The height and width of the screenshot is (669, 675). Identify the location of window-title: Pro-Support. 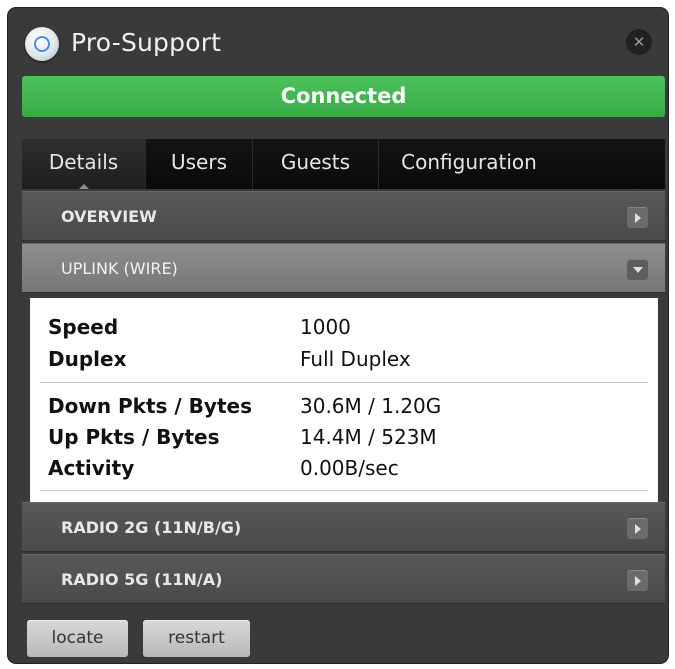
(146, 42).